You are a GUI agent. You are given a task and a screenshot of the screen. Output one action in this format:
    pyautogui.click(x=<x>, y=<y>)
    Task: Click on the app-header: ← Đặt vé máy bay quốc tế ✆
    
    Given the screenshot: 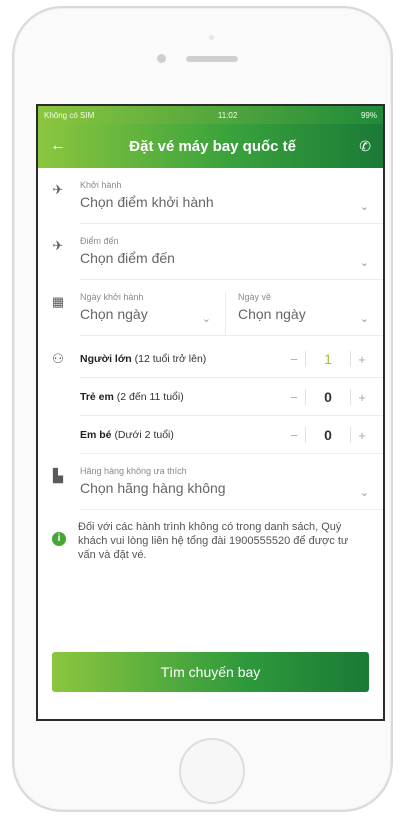 What is the action you would take?
    pyautogui.click(x=210, y=146)
    